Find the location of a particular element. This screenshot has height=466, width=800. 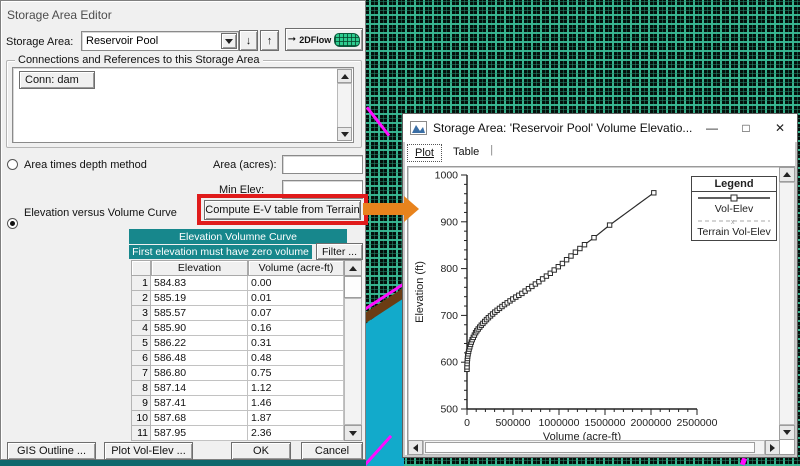

dropdown-button is located at coordinates (229, 41).